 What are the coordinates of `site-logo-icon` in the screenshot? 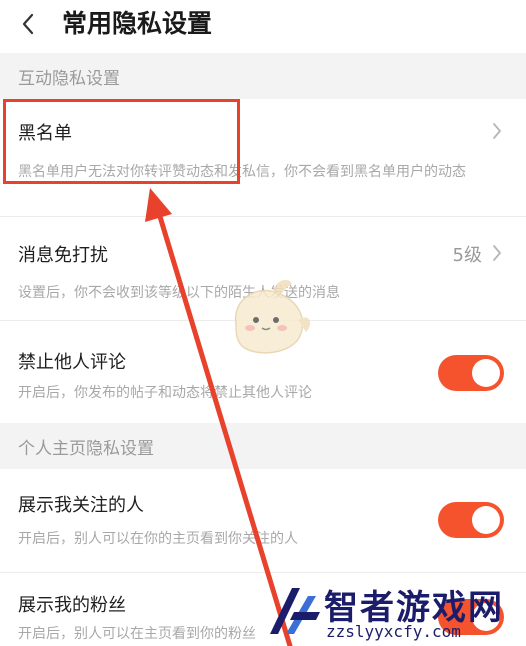 It's located at (295, 611).